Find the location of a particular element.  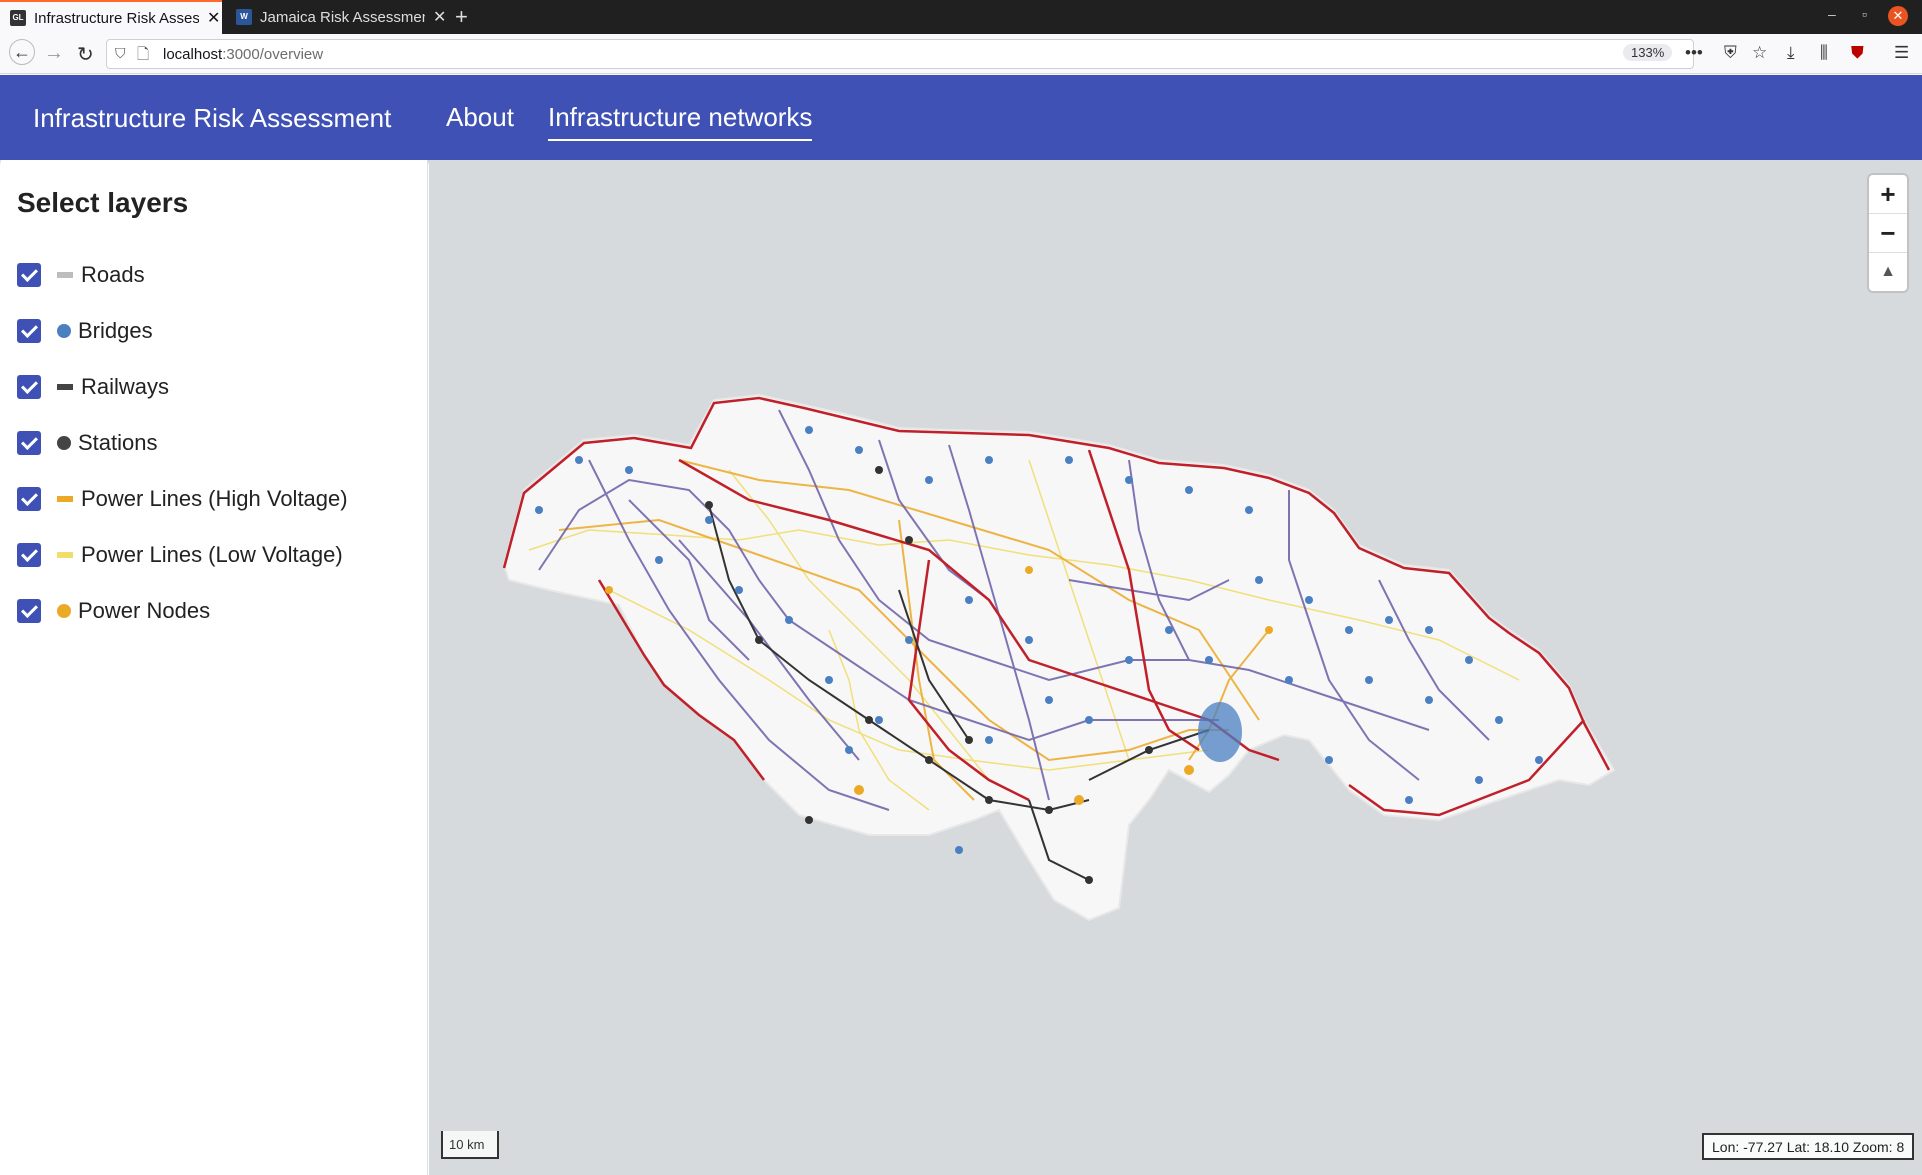

bridges-swatch-icon is located at coordinates (64, 331).